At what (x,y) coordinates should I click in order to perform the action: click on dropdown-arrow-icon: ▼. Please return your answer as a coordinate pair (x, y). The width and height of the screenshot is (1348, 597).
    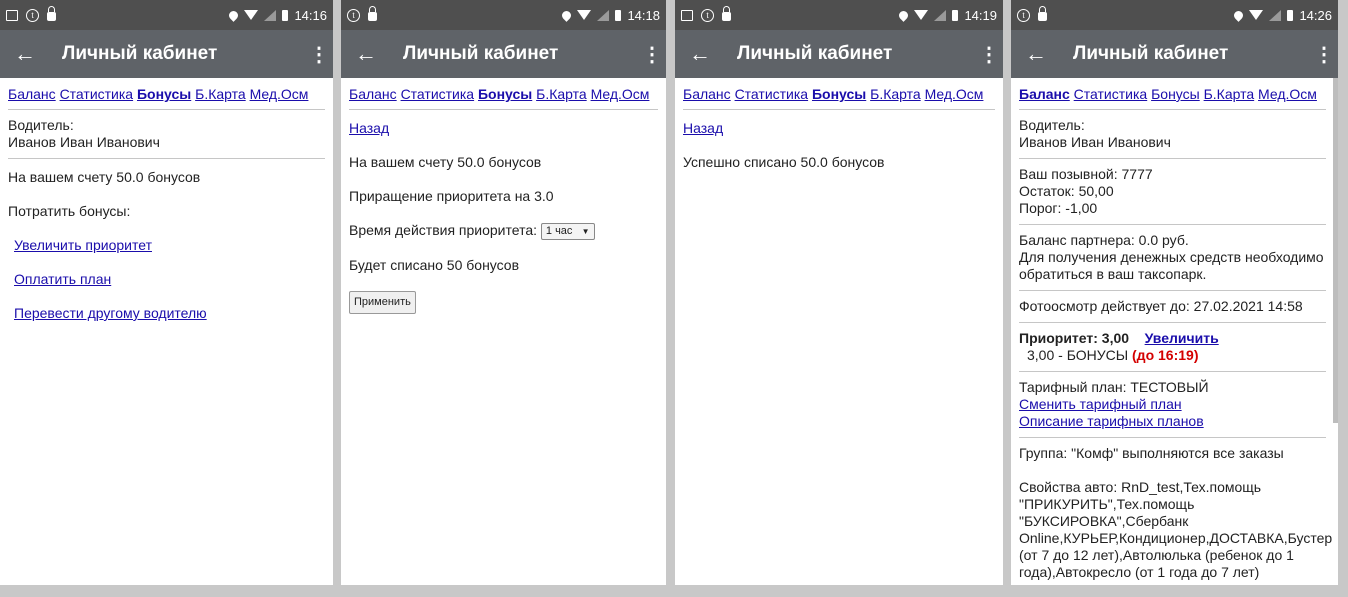
    Looking at the image, I should click on (585, 231).